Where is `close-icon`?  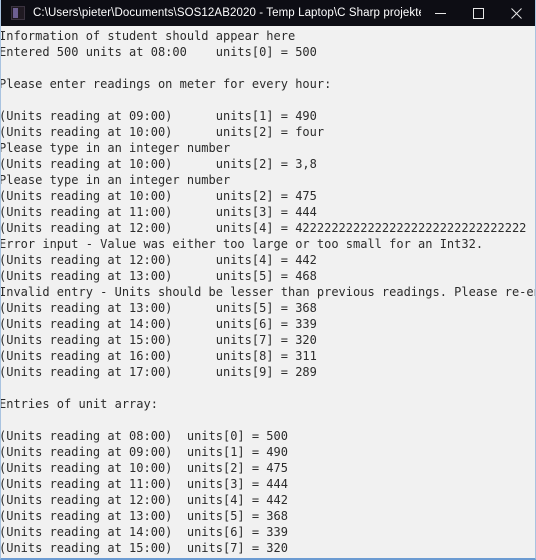 close-icon is located at coordinates (516, 13).